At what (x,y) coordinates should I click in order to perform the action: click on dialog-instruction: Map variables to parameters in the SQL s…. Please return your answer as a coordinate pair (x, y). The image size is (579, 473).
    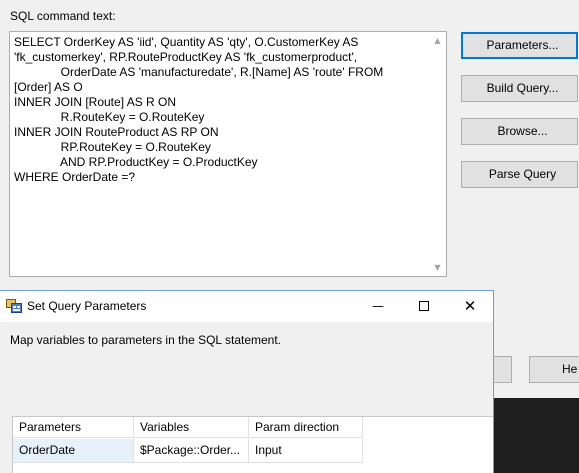
    Looking at the image, I should click on (146, 340).